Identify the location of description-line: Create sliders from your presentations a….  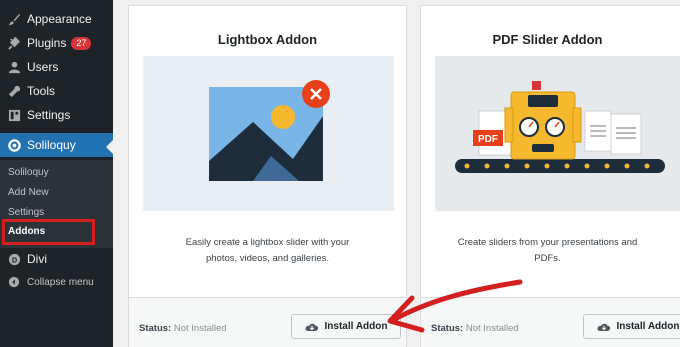
(547, 242).